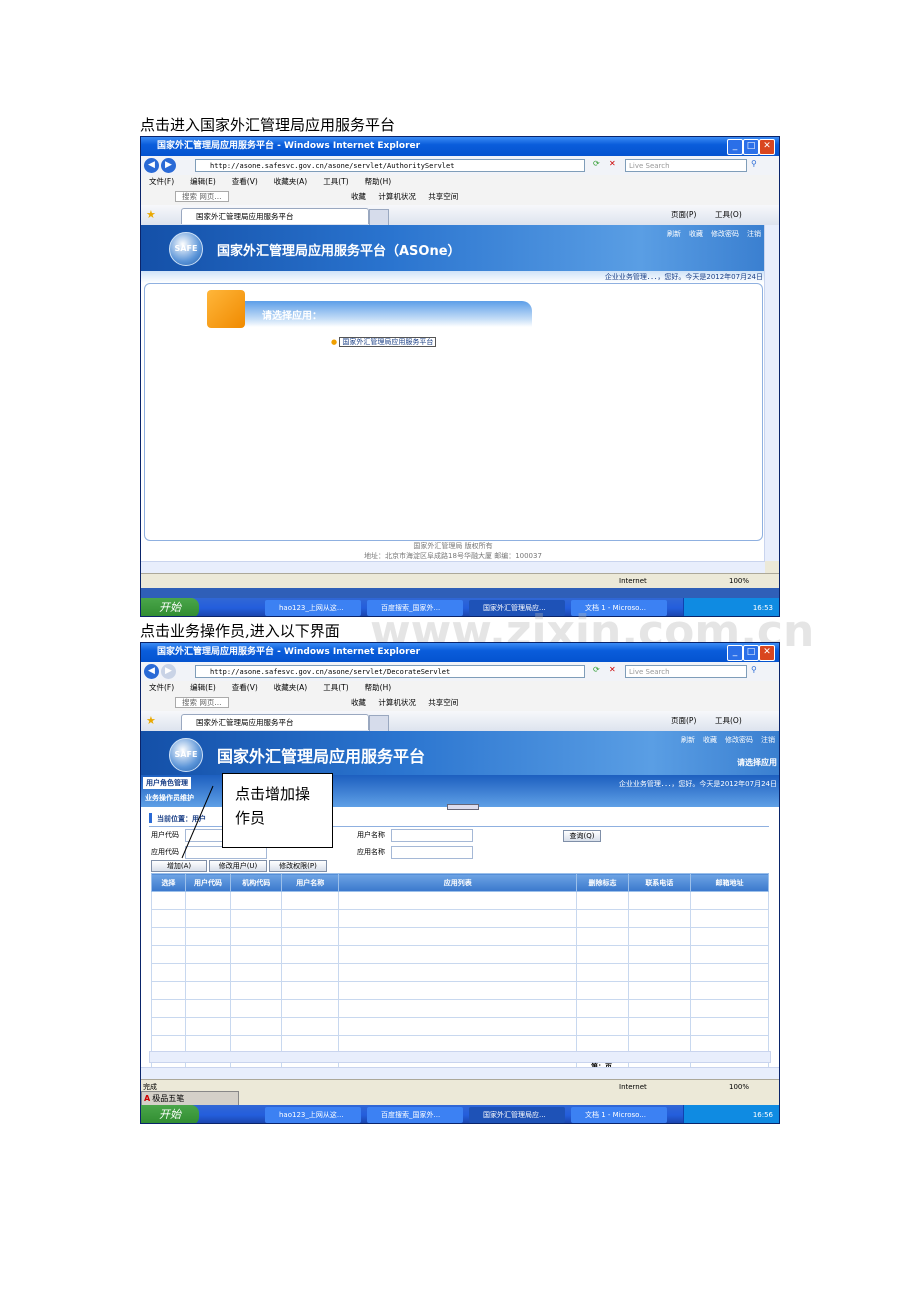 The image size is (920, 1302). What do you see at coordinates (277, 810) in the screenshot?
I see `callout-box: 点击增加操作员` at bounding box center [277, 810].